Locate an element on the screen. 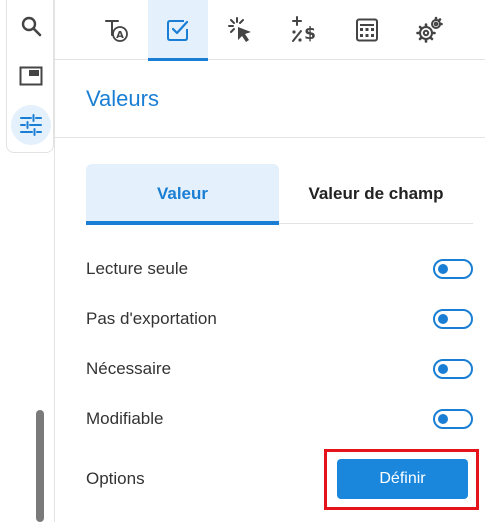  toolbar: A $ is located at coordinates (270, 30).